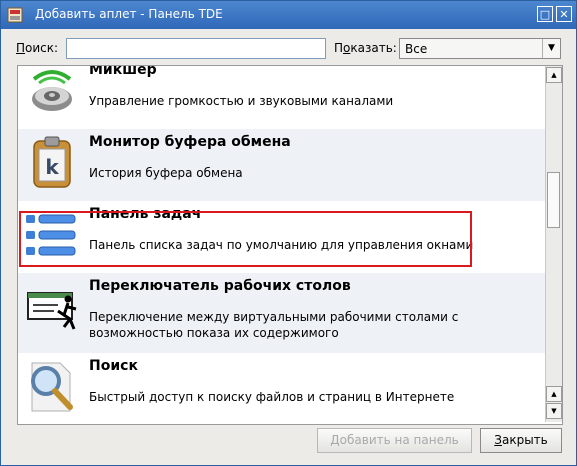 The image size is (577, 466). What do you see at coordinates (394, 440) in the screenshot?
I see `add-to-panel-button: Добавить на панель` at bounding box center [394, 440].